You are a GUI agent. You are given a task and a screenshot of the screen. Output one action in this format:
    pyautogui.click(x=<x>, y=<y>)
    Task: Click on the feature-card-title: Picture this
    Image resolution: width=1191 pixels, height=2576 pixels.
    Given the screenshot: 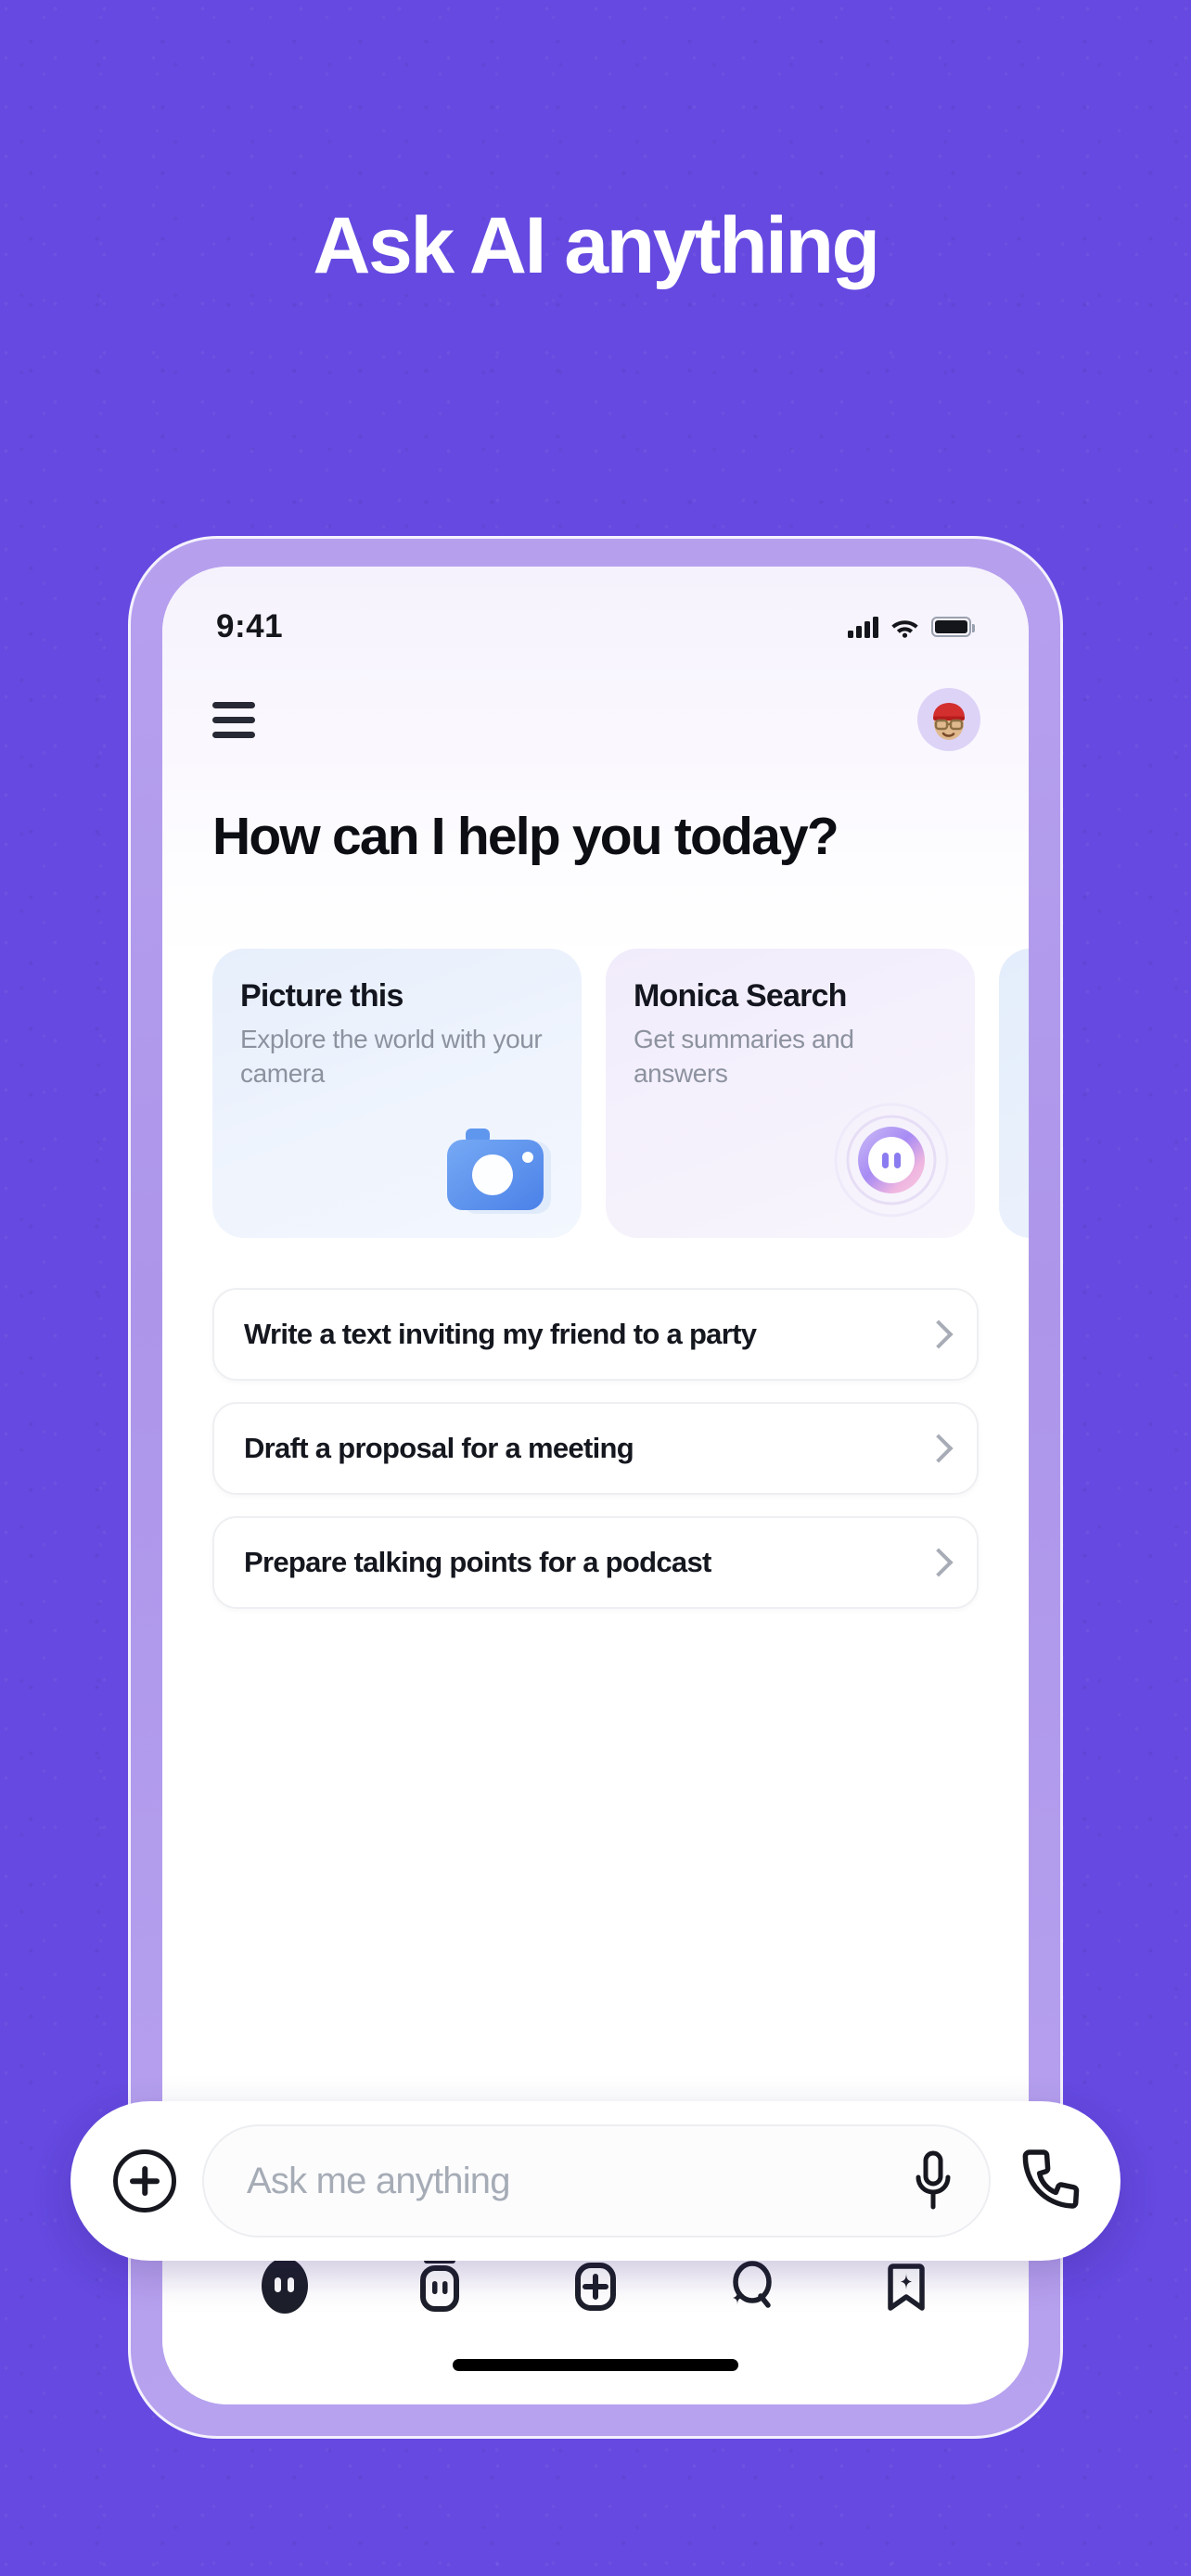 What is the action you would take?
    pyautogui.click(x=321, y=996)
    